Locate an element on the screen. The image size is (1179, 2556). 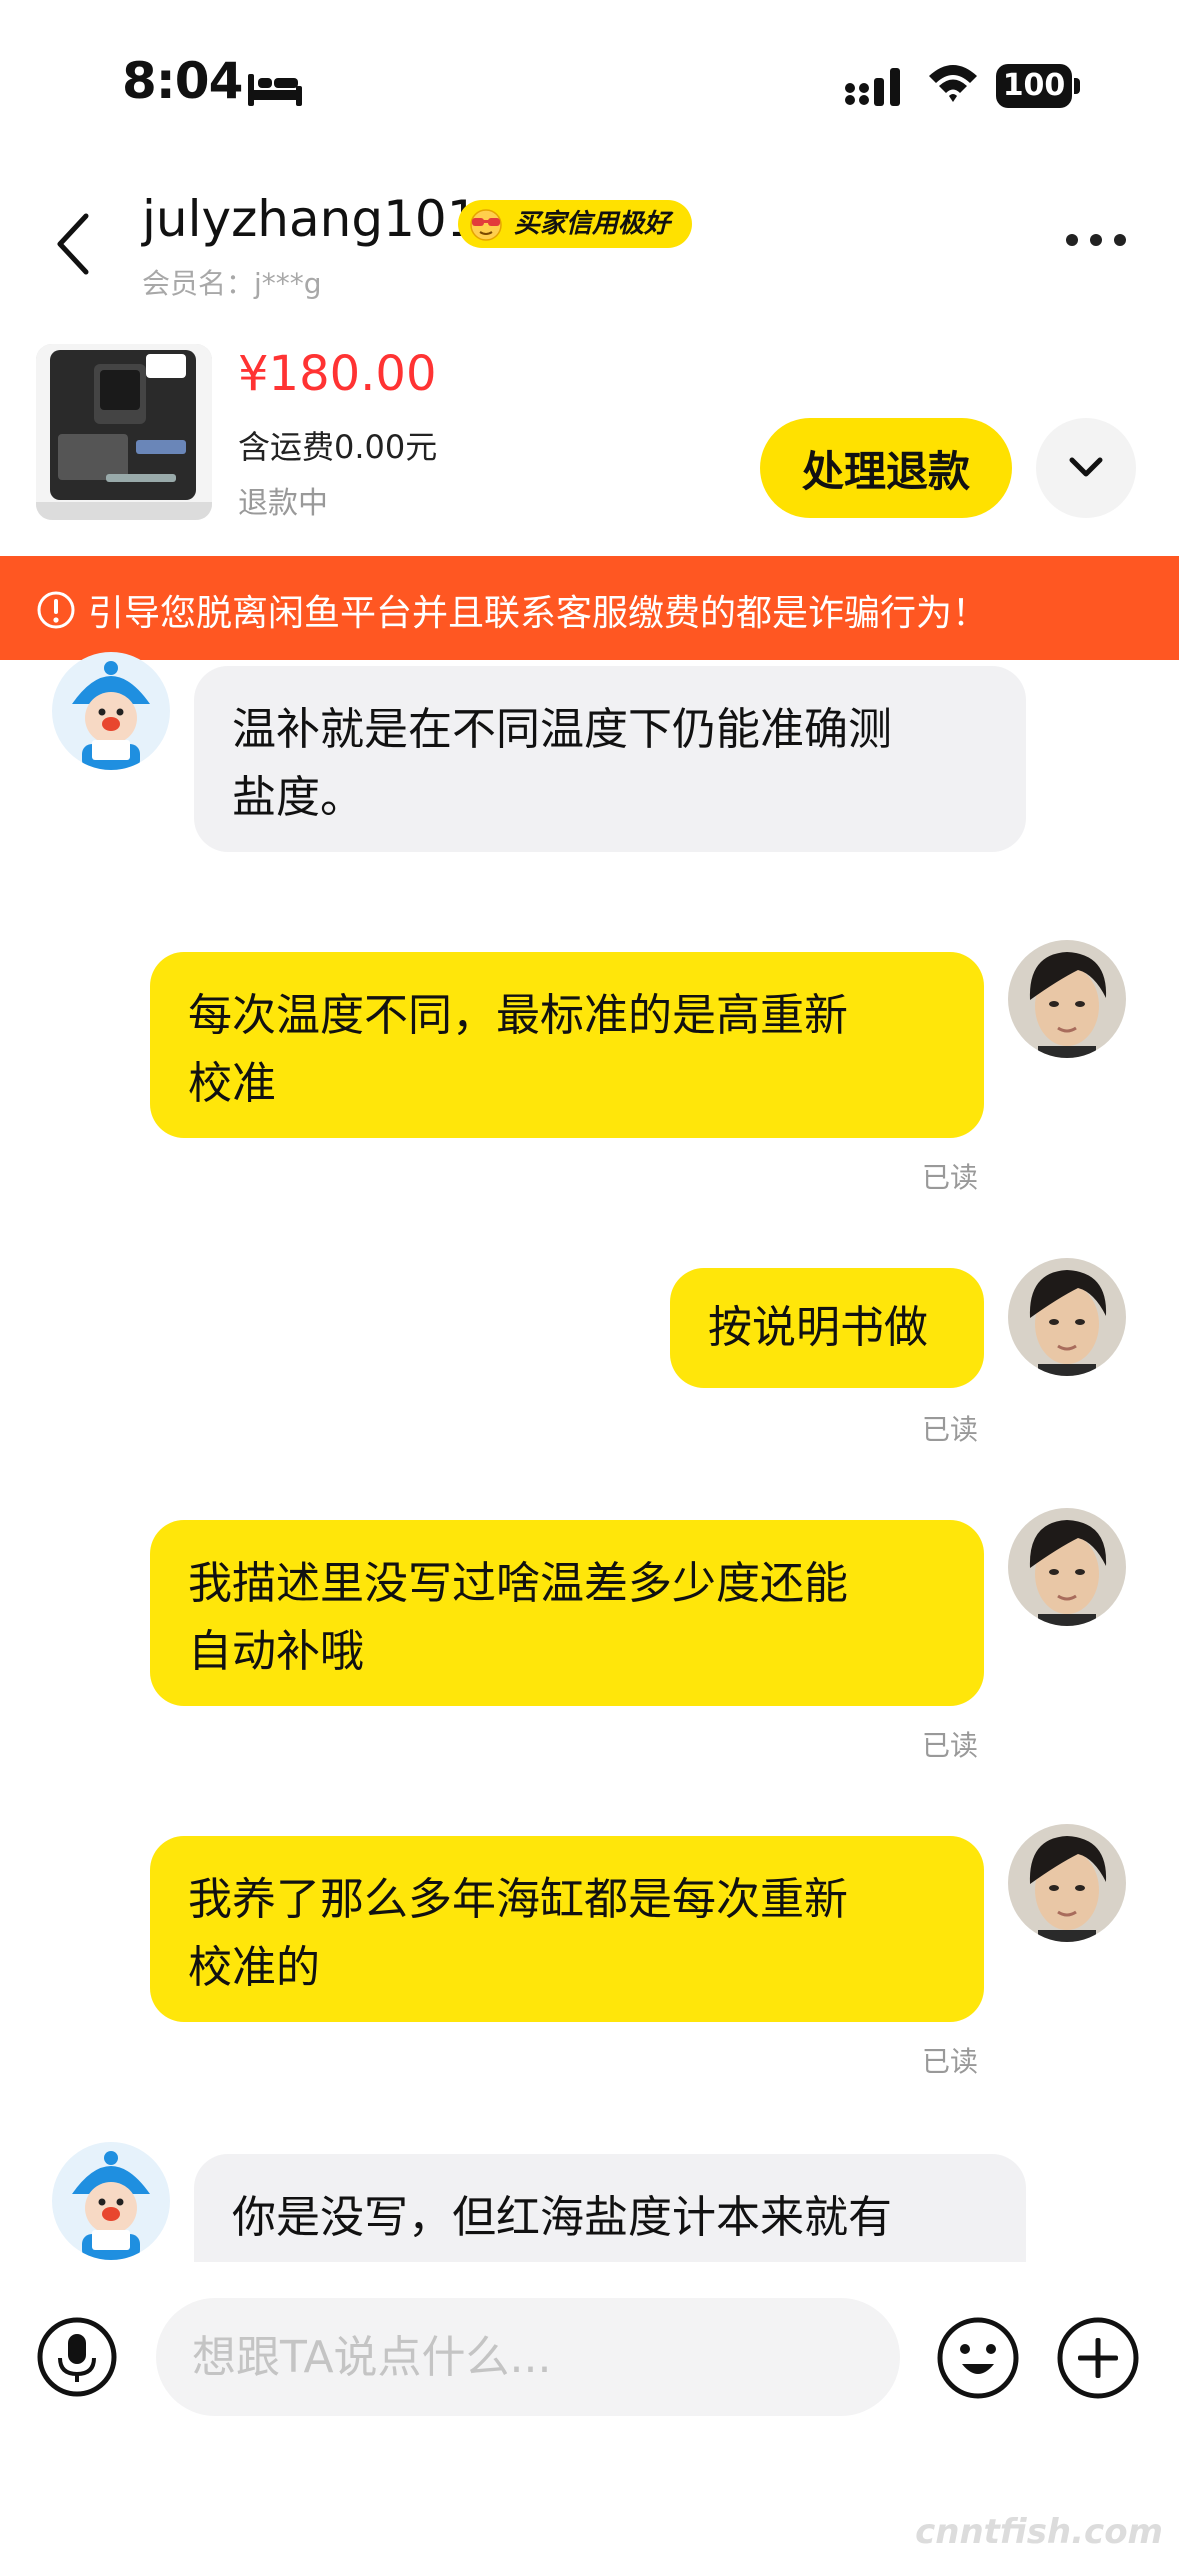
wifi-icon is located at coordinates (953, 83).